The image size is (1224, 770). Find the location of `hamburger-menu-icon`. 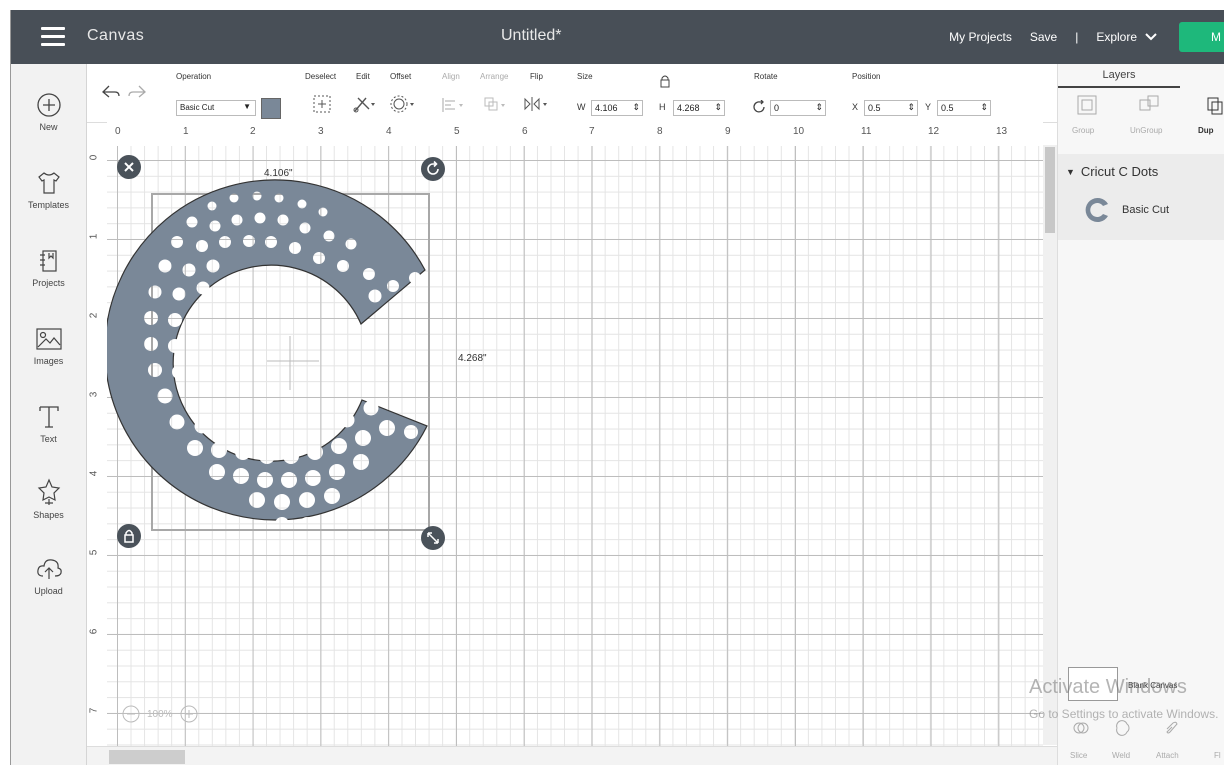

hamburger-menu-icon is located at coordinates (53, 37).